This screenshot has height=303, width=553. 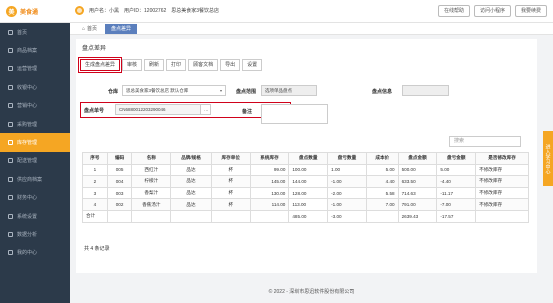 What do you see at coordinates (10, 198) in the screenshot?
I see `money-icon` at bounding box center [10, 198].